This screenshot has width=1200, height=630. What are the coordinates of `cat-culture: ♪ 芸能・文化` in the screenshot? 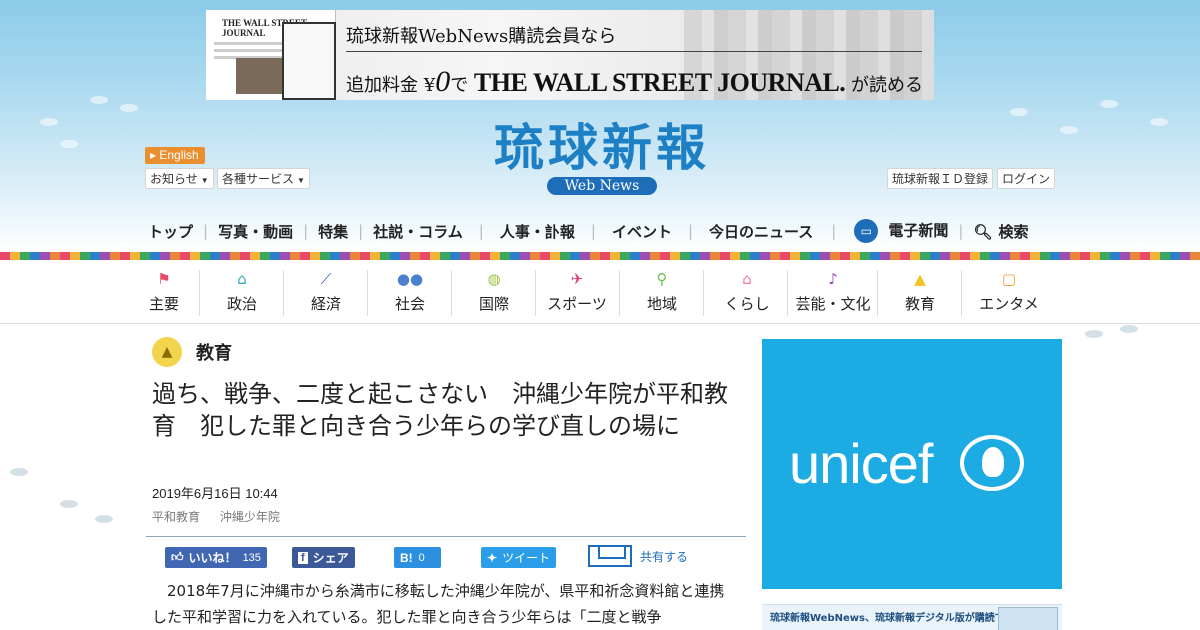 It's located at (833, 293).